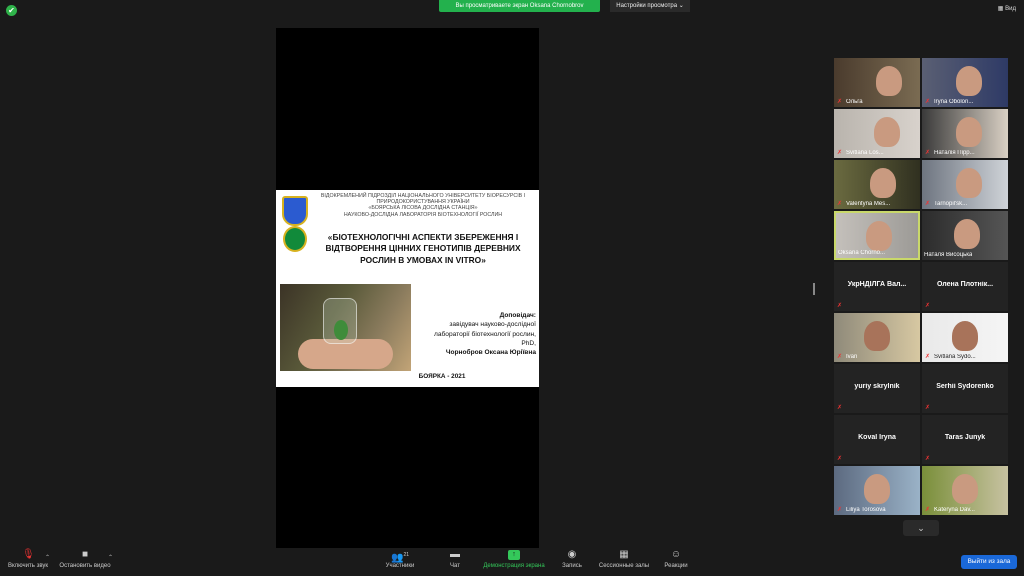 The width and height of the screenshot is (1024, 576). I want to click on participant-tile: Serhii Sydorenko ✗, so click(965, 388).